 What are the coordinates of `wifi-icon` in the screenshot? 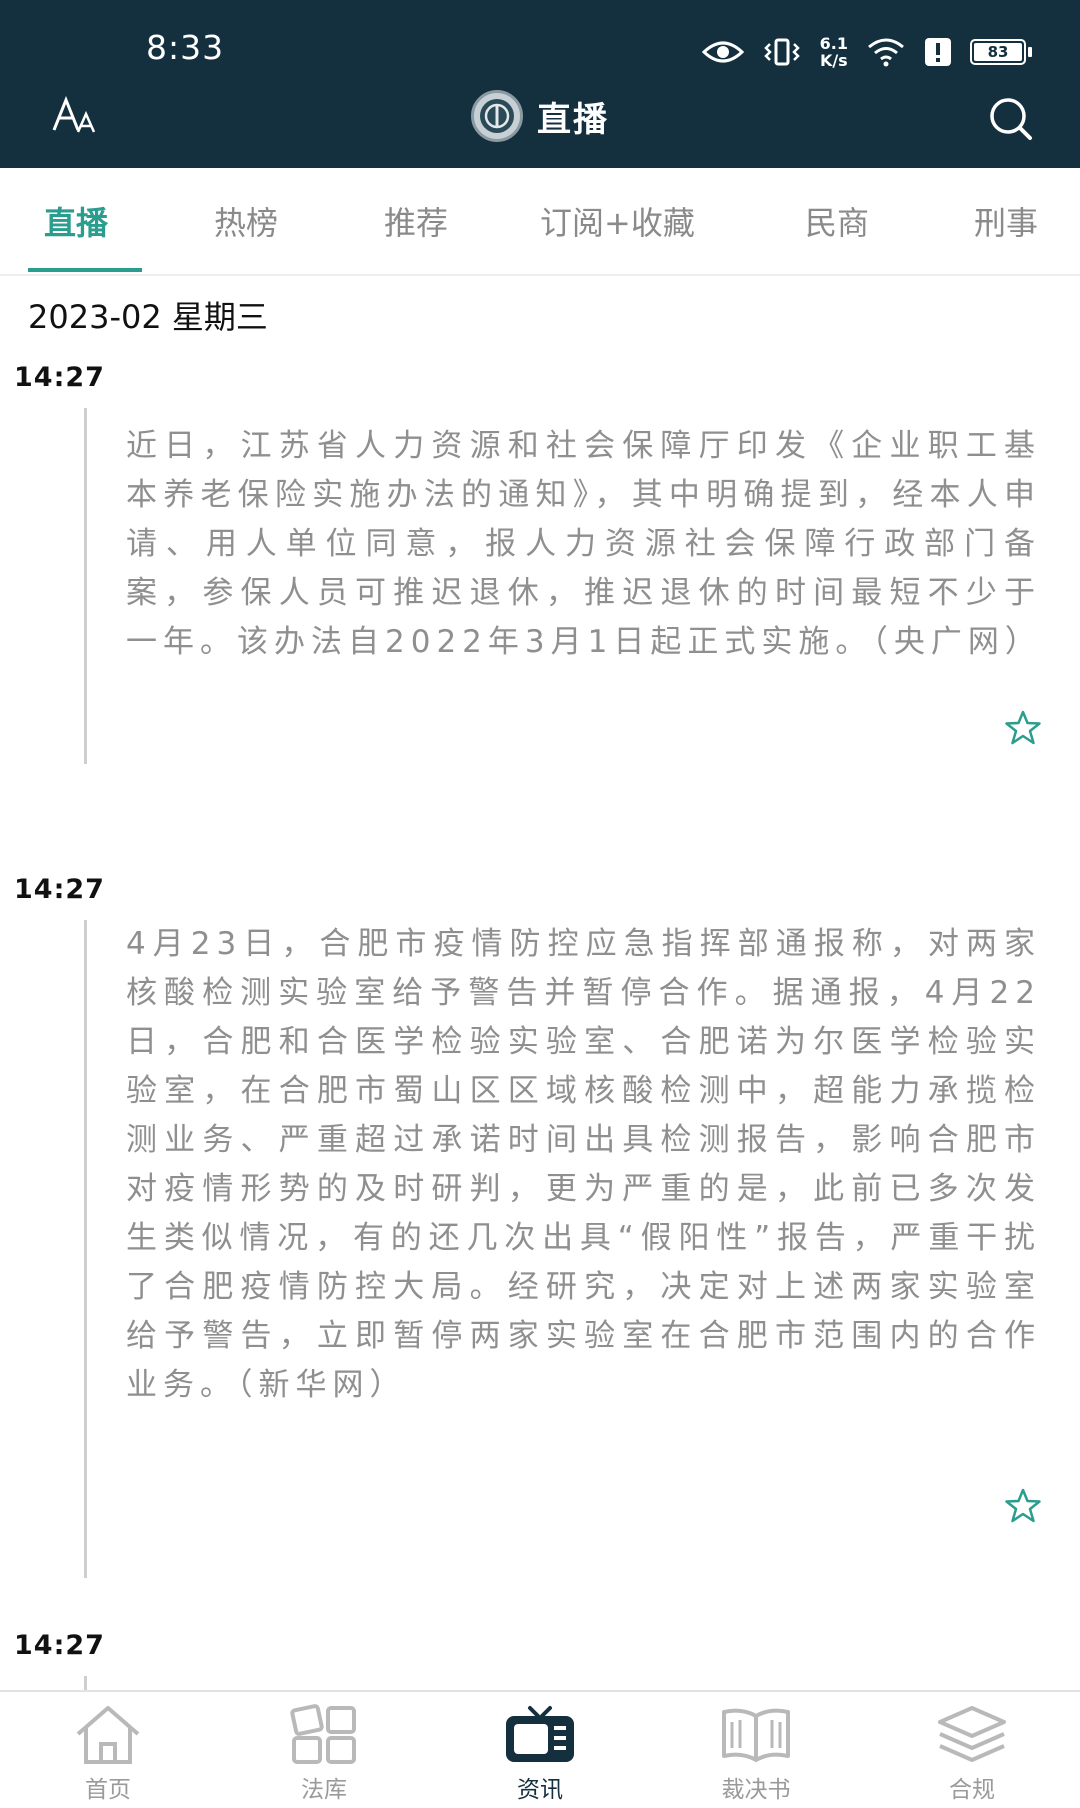 It's located at (886, 52).